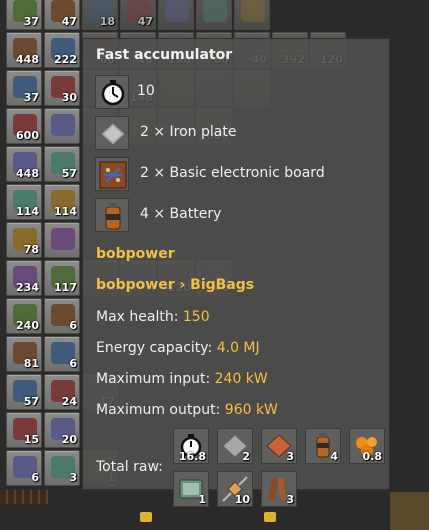  What do you see at coordinates (31, 249) in the screenshot?
I see `item-count: 78` at bounding box center [31, 249].